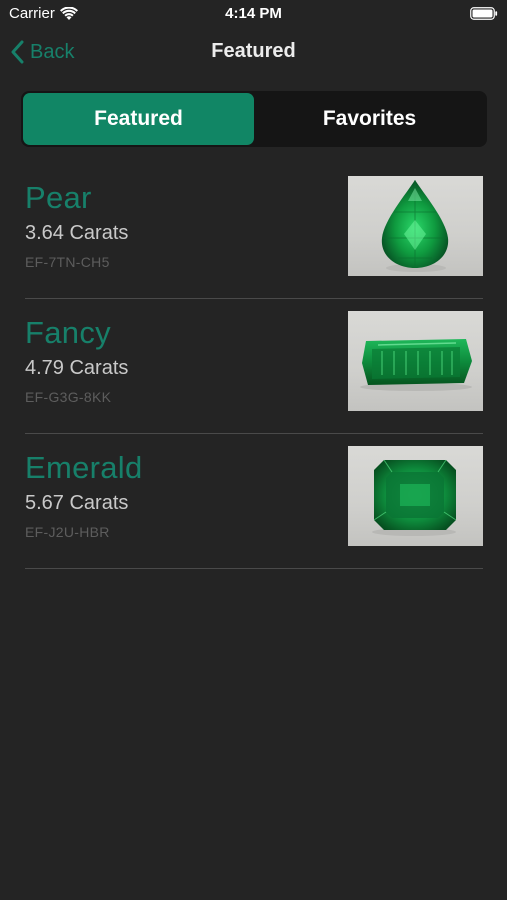  What do you see at coordinates (484, 13) in the screenshot?
I see `battery-icon` at bounding box center [484, 13].